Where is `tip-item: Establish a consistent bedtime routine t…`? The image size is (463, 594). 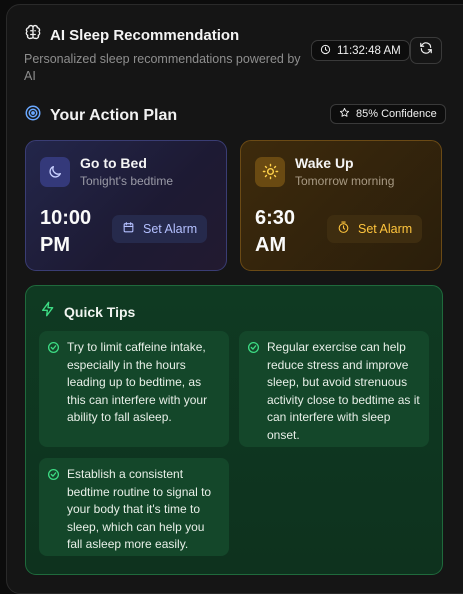
tip-item: Establish a consistent bedtime routine t… is located at coordinates (134, 507).